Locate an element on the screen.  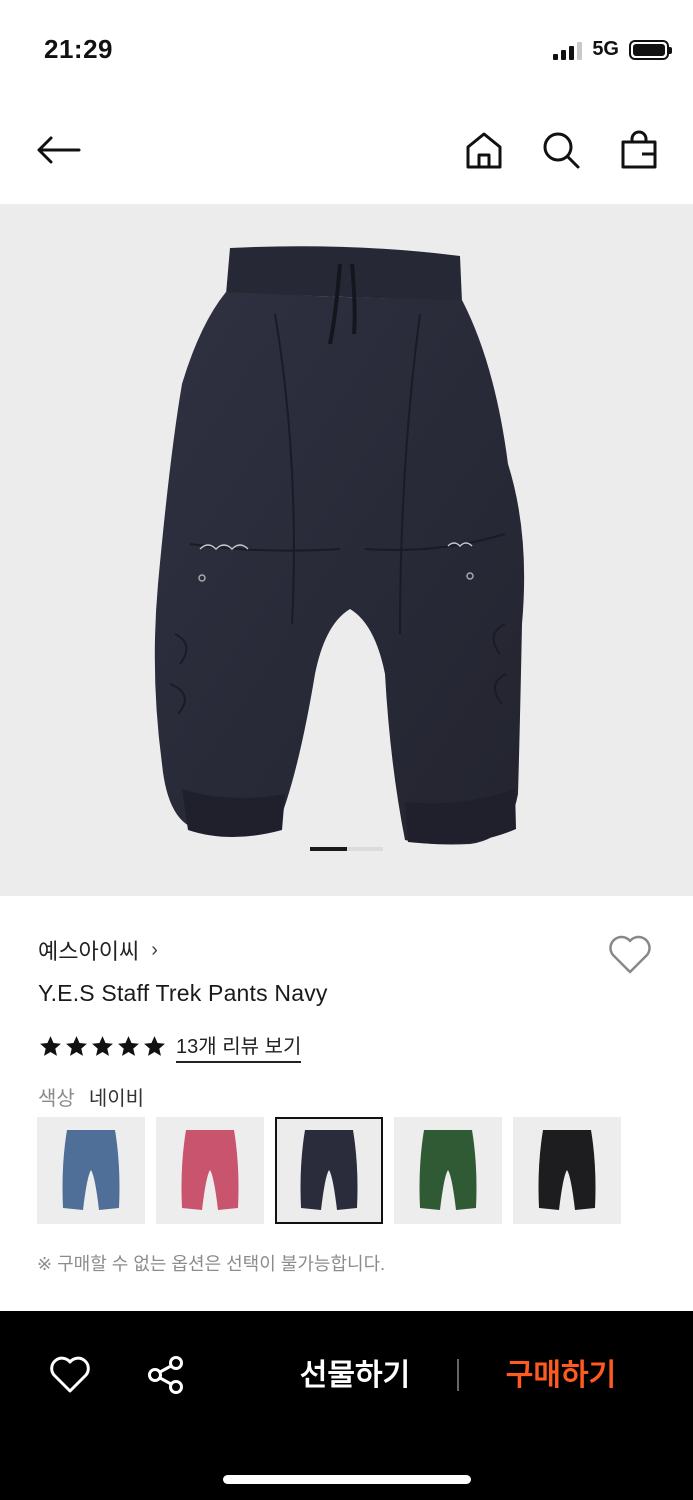
back-button is located at coordinates (58, 150).